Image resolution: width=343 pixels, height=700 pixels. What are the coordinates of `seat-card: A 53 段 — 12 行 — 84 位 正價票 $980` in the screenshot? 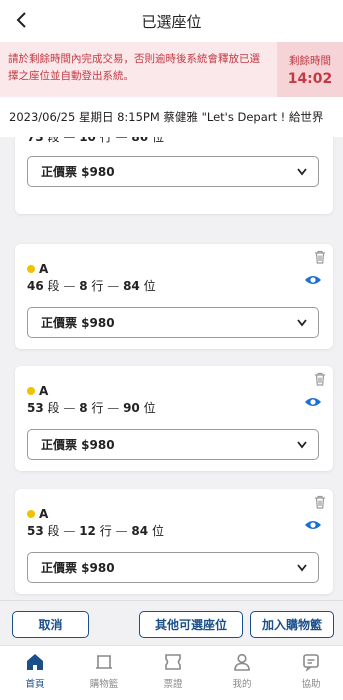 It's located at (174, 541).